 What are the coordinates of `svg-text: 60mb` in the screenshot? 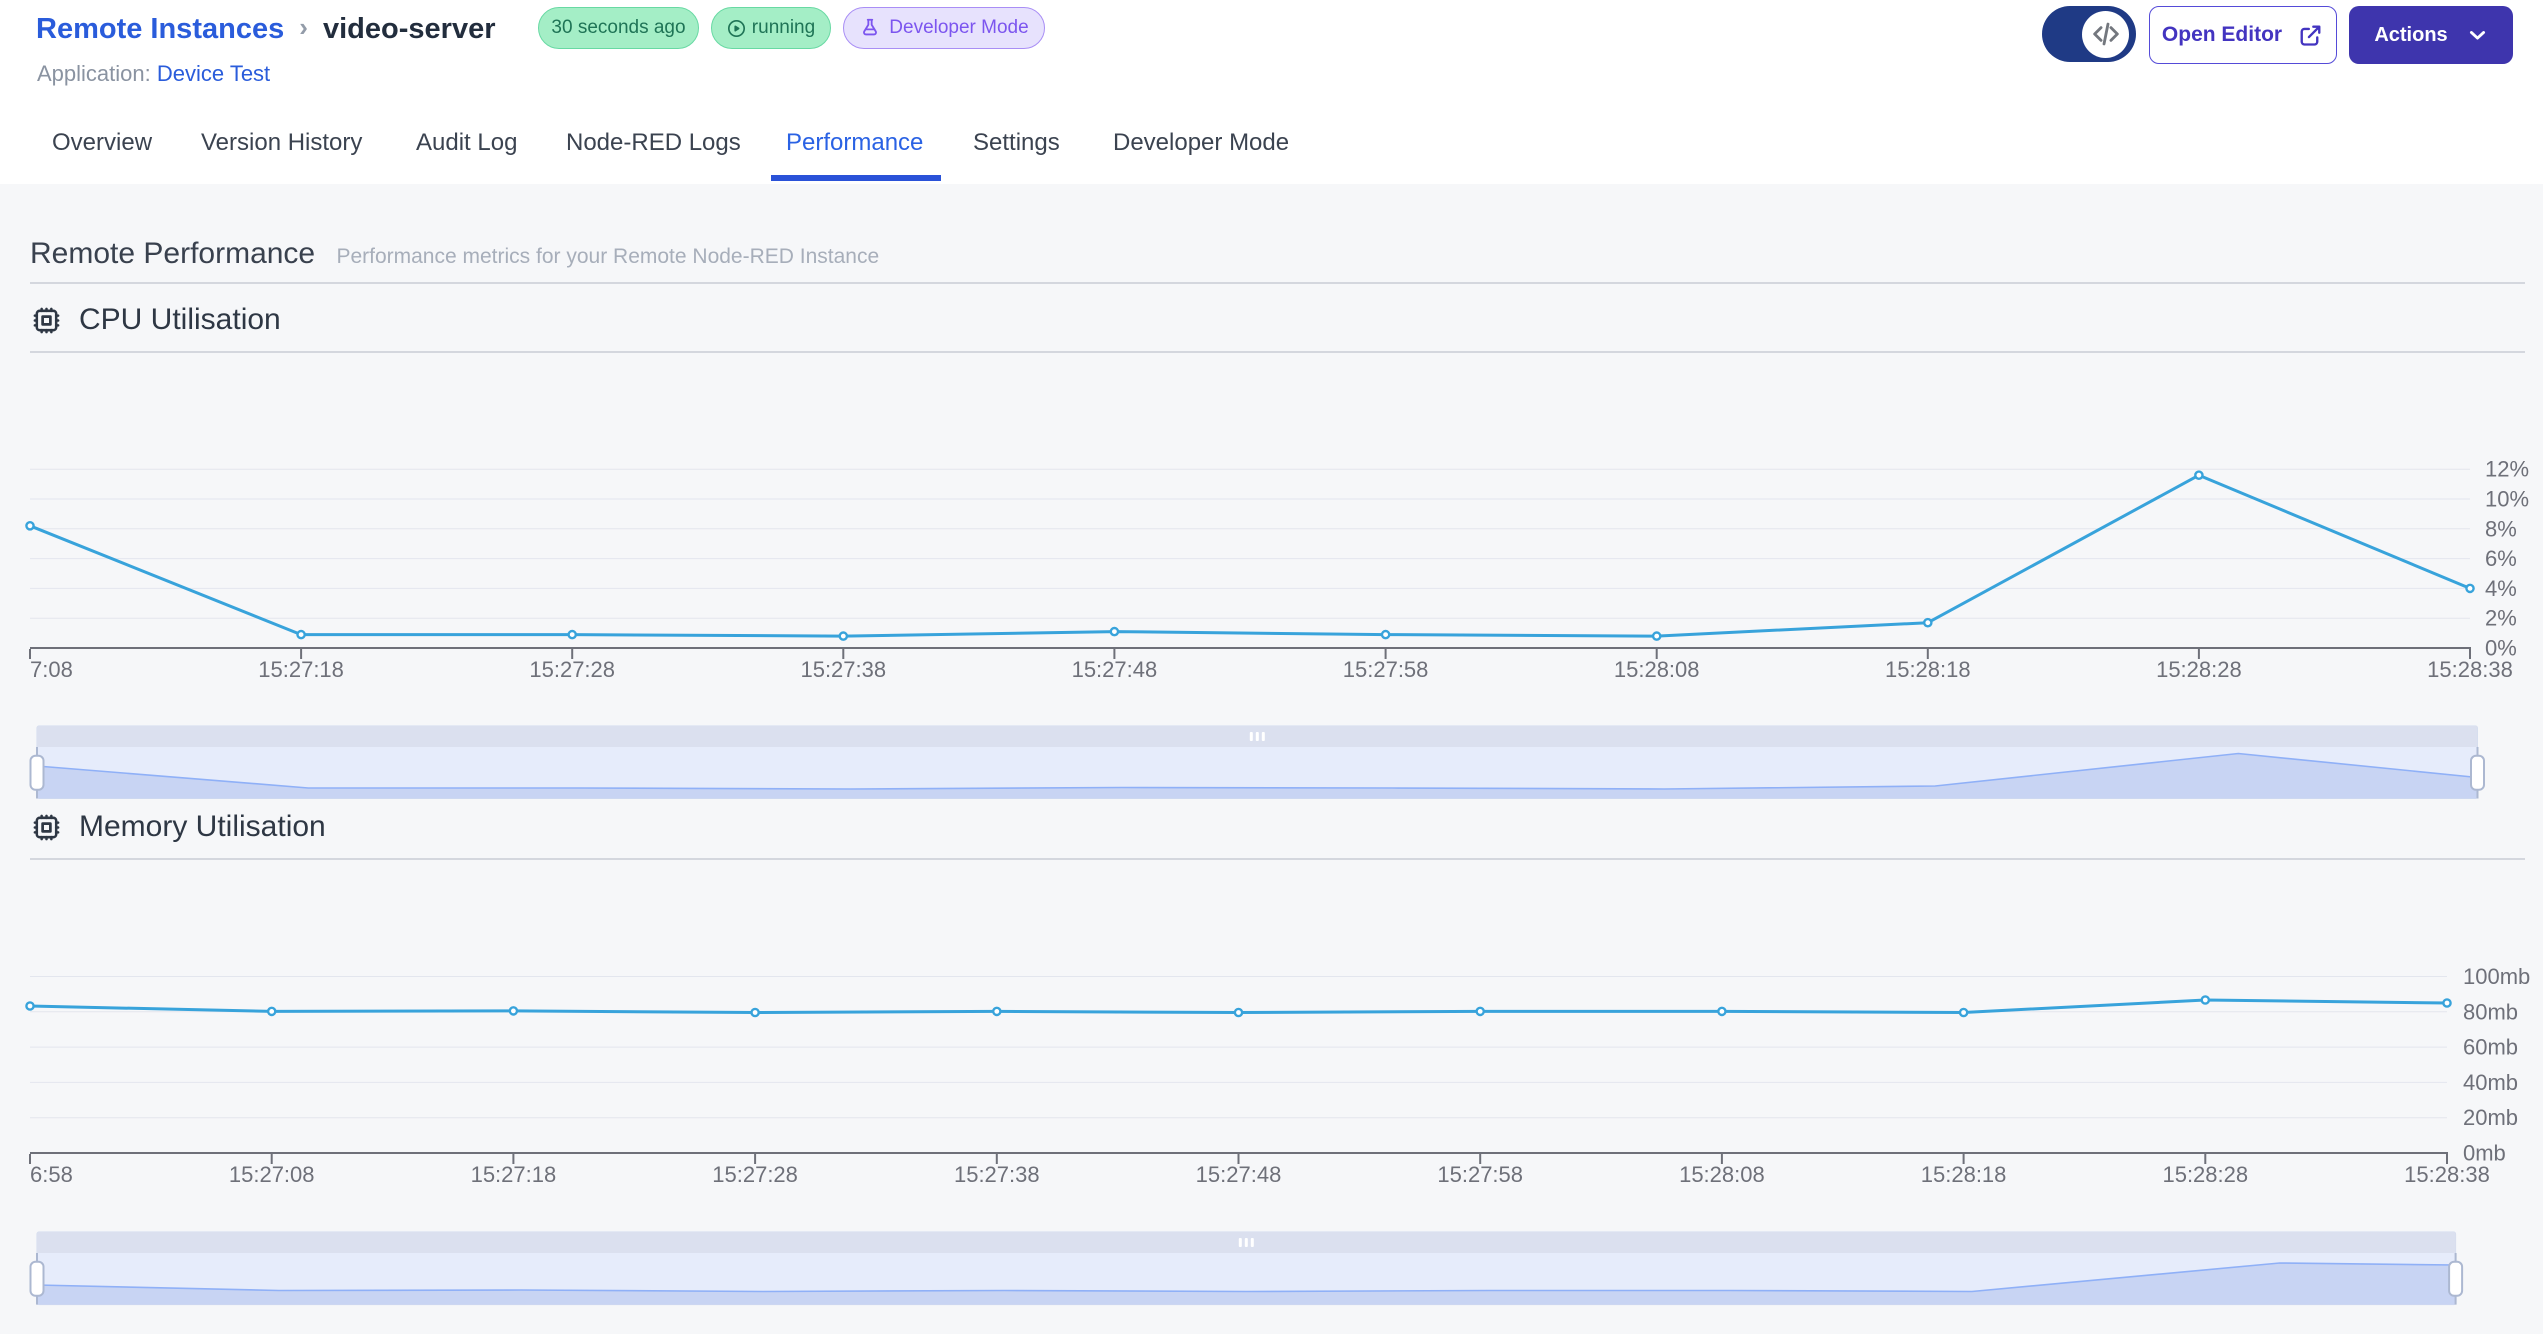 It's located at (2490, 1047).